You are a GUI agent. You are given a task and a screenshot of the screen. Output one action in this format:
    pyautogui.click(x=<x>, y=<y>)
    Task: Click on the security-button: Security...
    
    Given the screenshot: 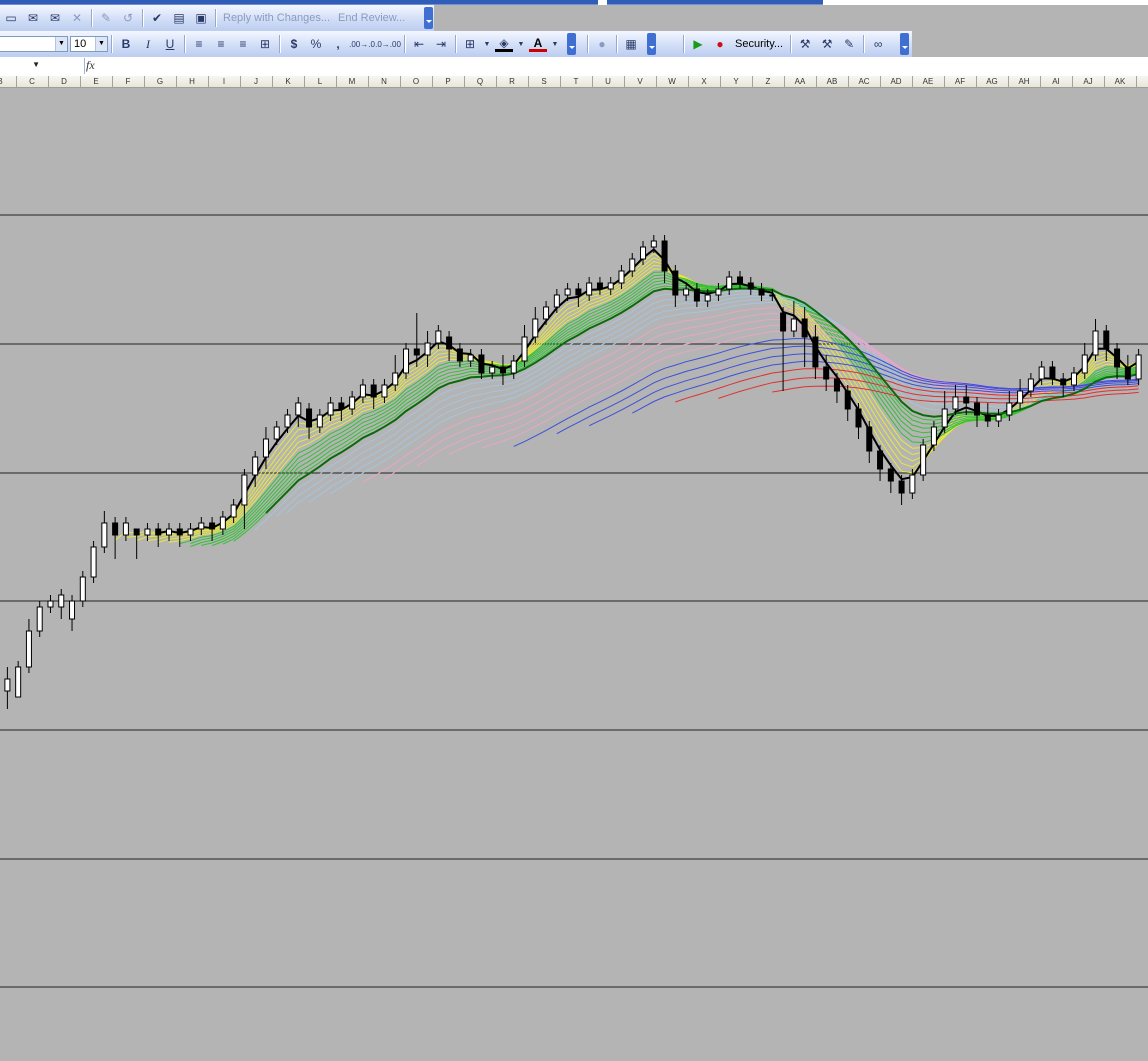 What is the action you would take?
    pyautogui.click(x=759, y=44)
    